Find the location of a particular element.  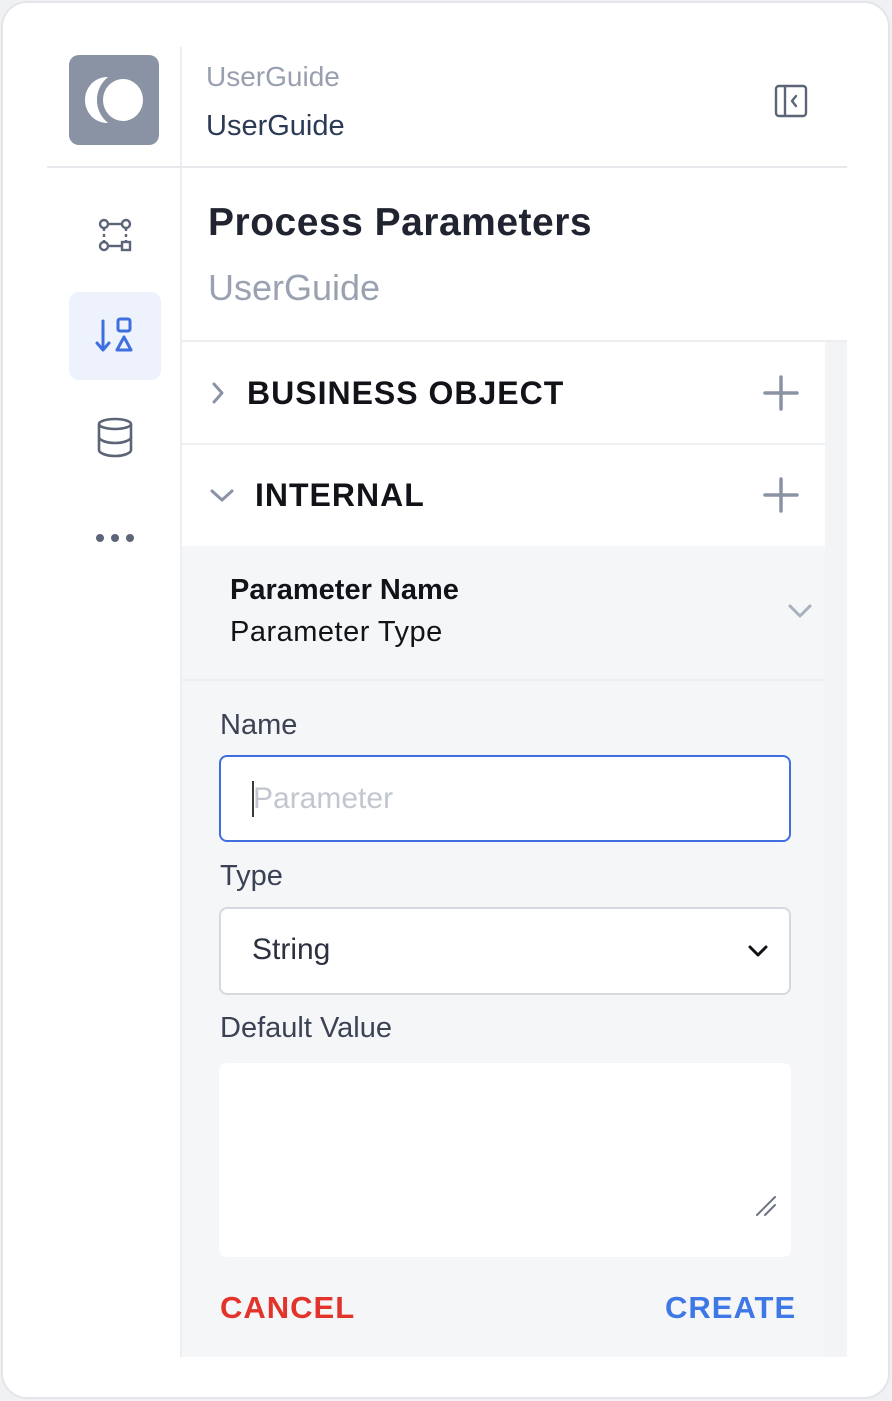

section-label: BUSINESS OBJECT is located at coordinates (406, 392).